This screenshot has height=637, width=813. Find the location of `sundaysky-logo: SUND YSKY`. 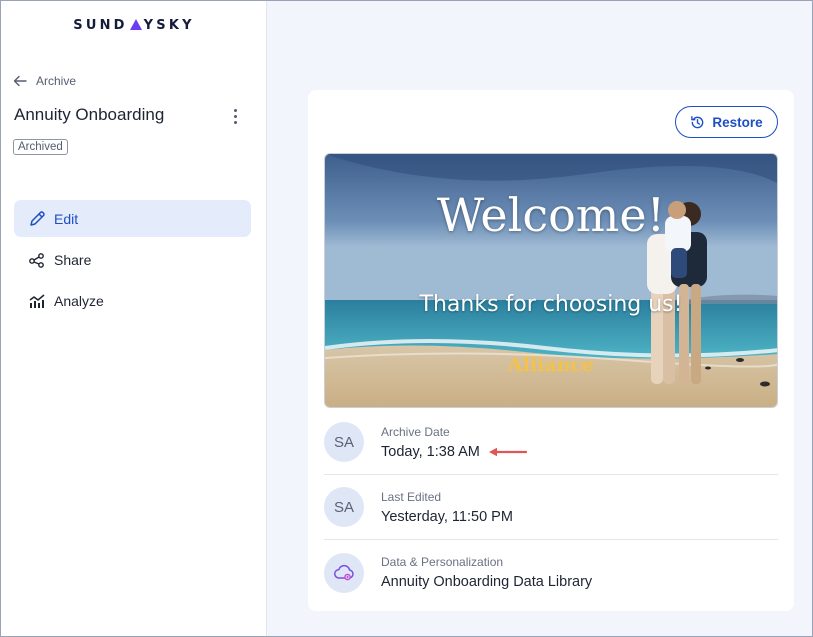

sundaysky-logo: SUND YSKY is located at coordinates (134, 25).